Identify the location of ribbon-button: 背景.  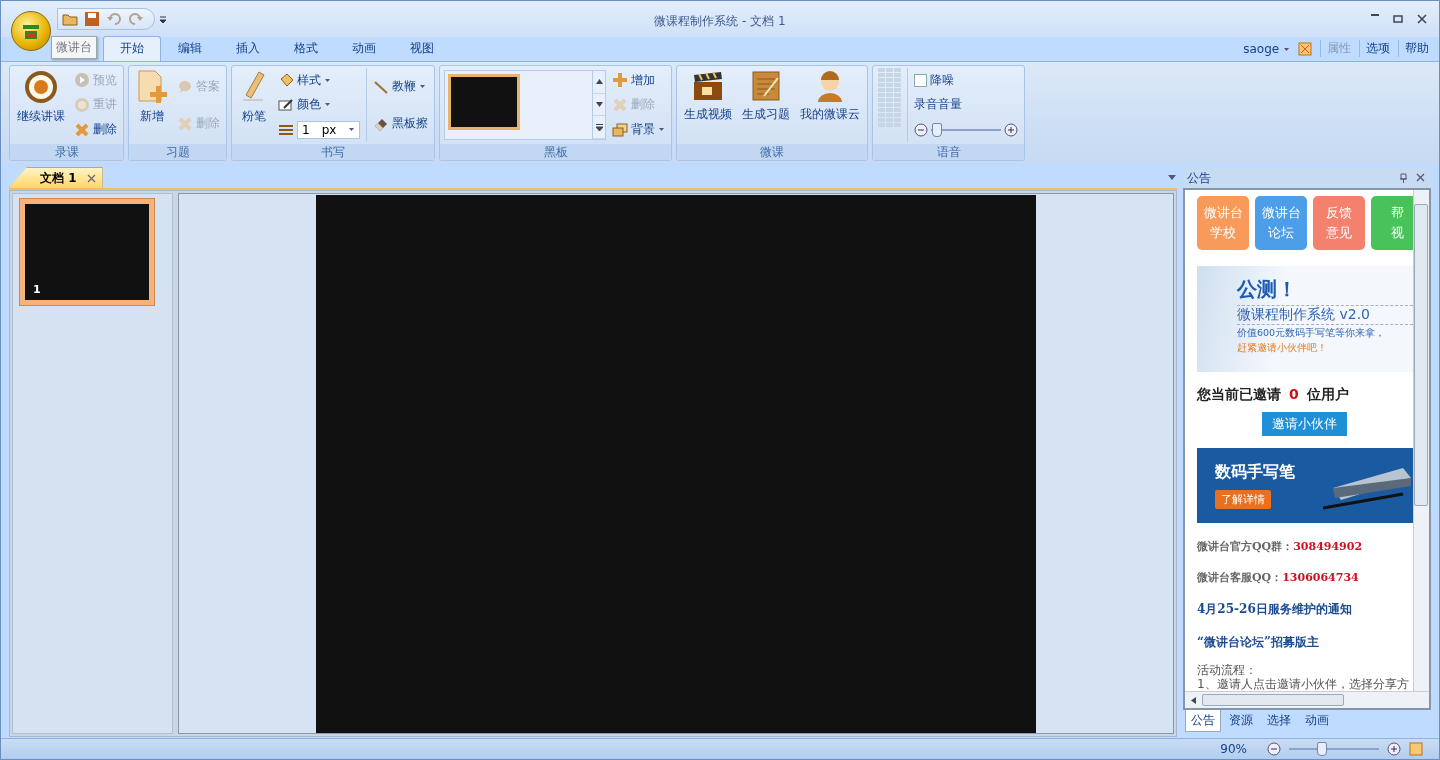
(639, 129).